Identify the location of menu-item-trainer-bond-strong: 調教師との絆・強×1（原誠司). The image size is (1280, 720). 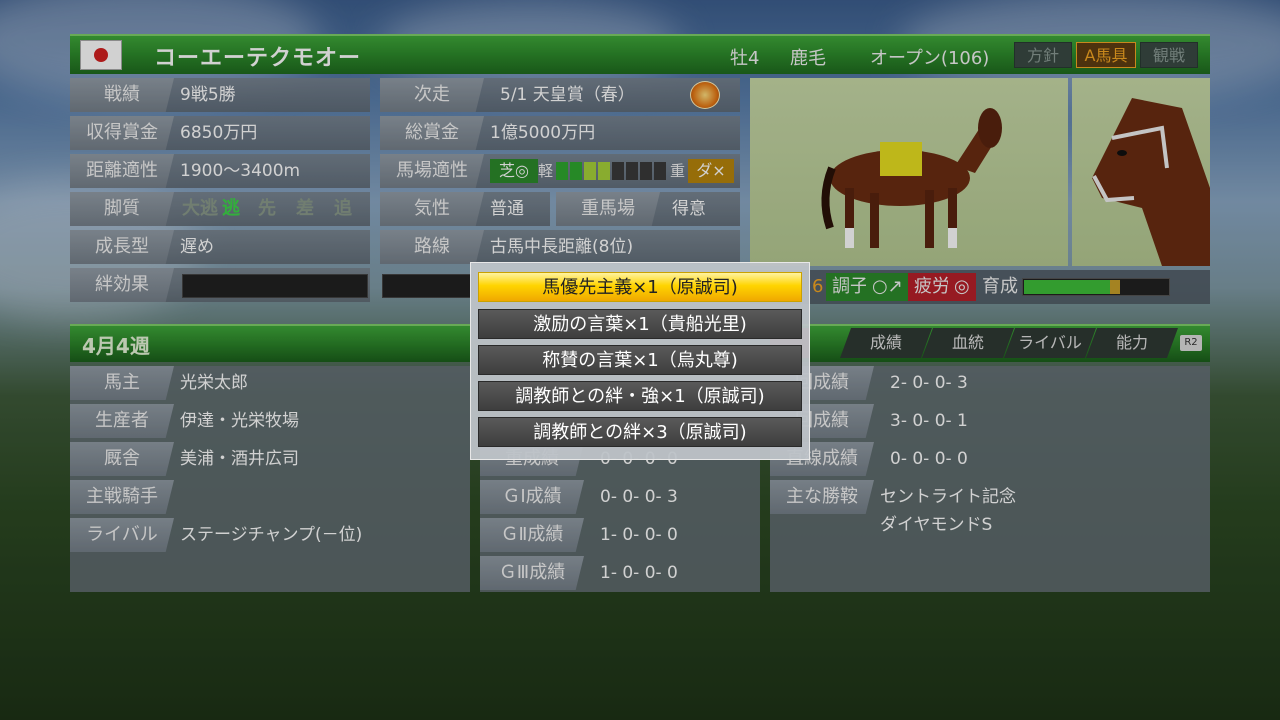
(640, 396).